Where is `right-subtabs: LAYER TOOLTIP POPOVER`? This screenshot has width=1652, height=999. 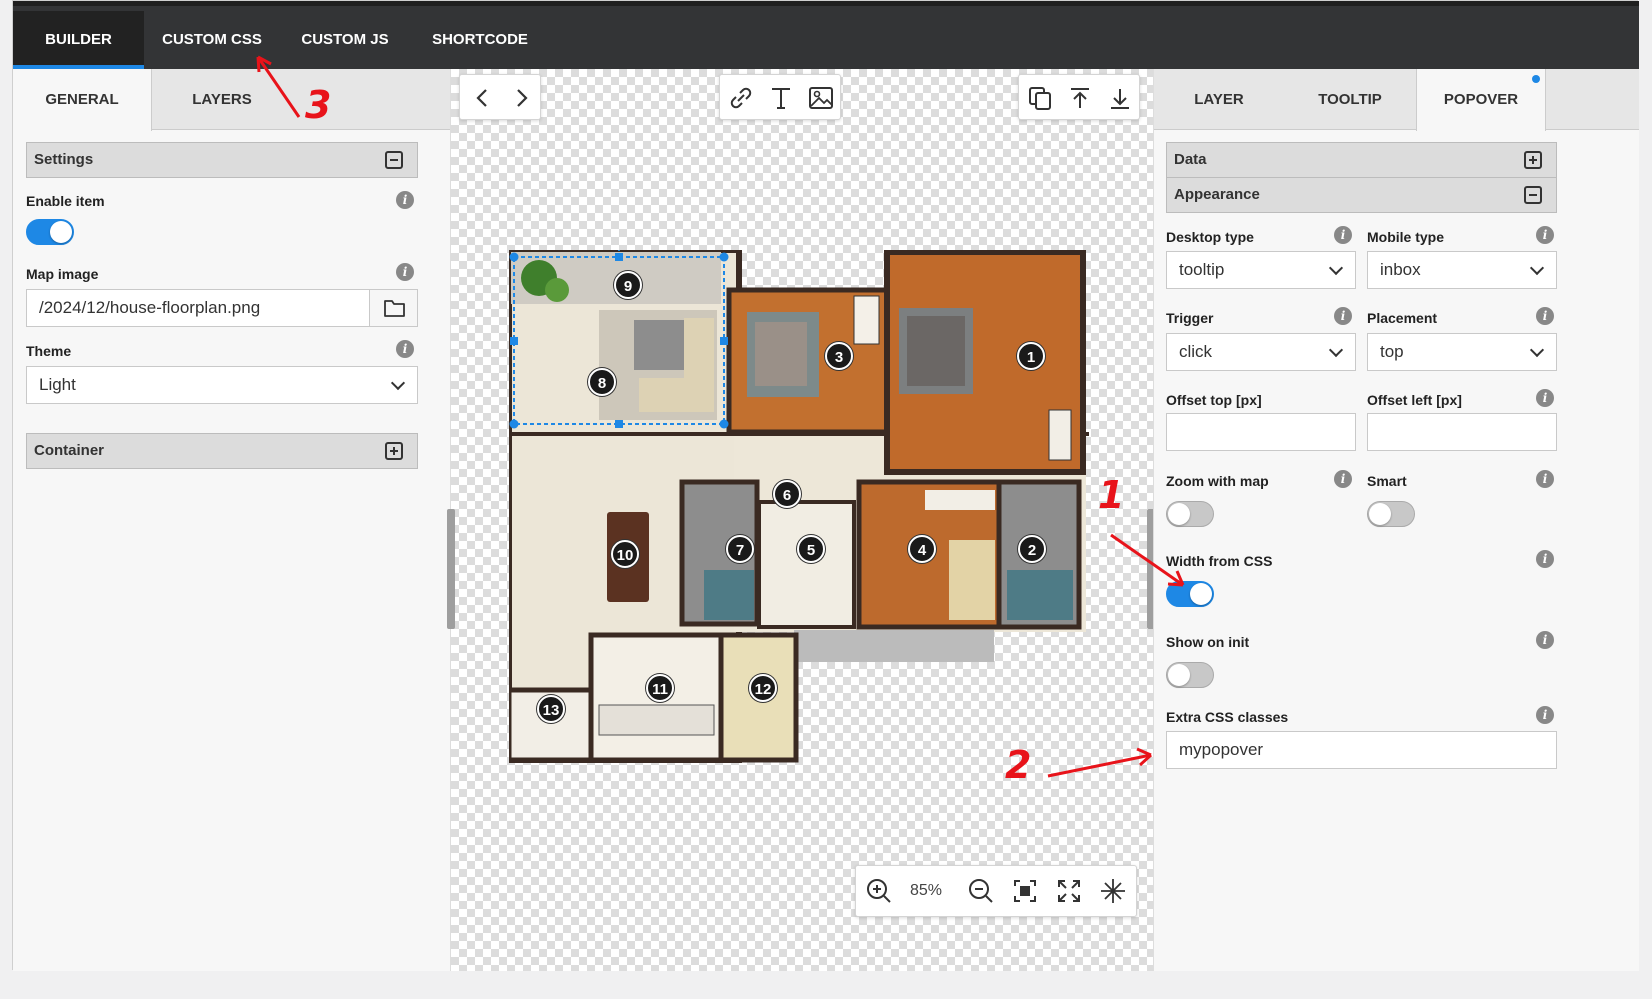 right-subtabs: LAYER TOOLTIP POPOVER is located at coordinates (1396, 100).